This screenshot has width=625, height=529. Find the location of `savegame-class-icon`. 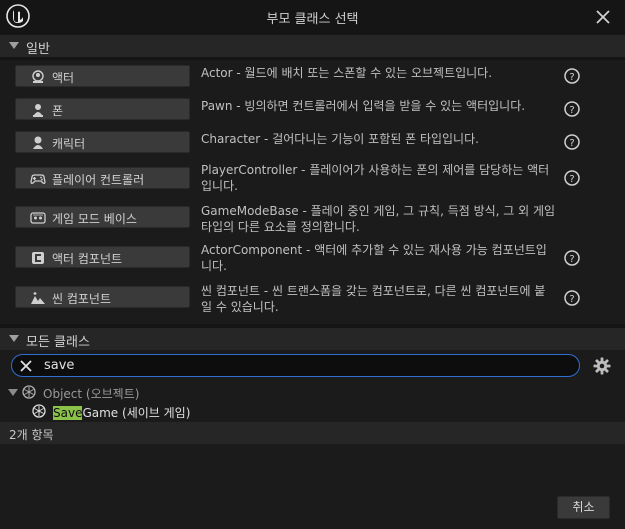

savegame-class-icon is located at coordinates (39, 411).